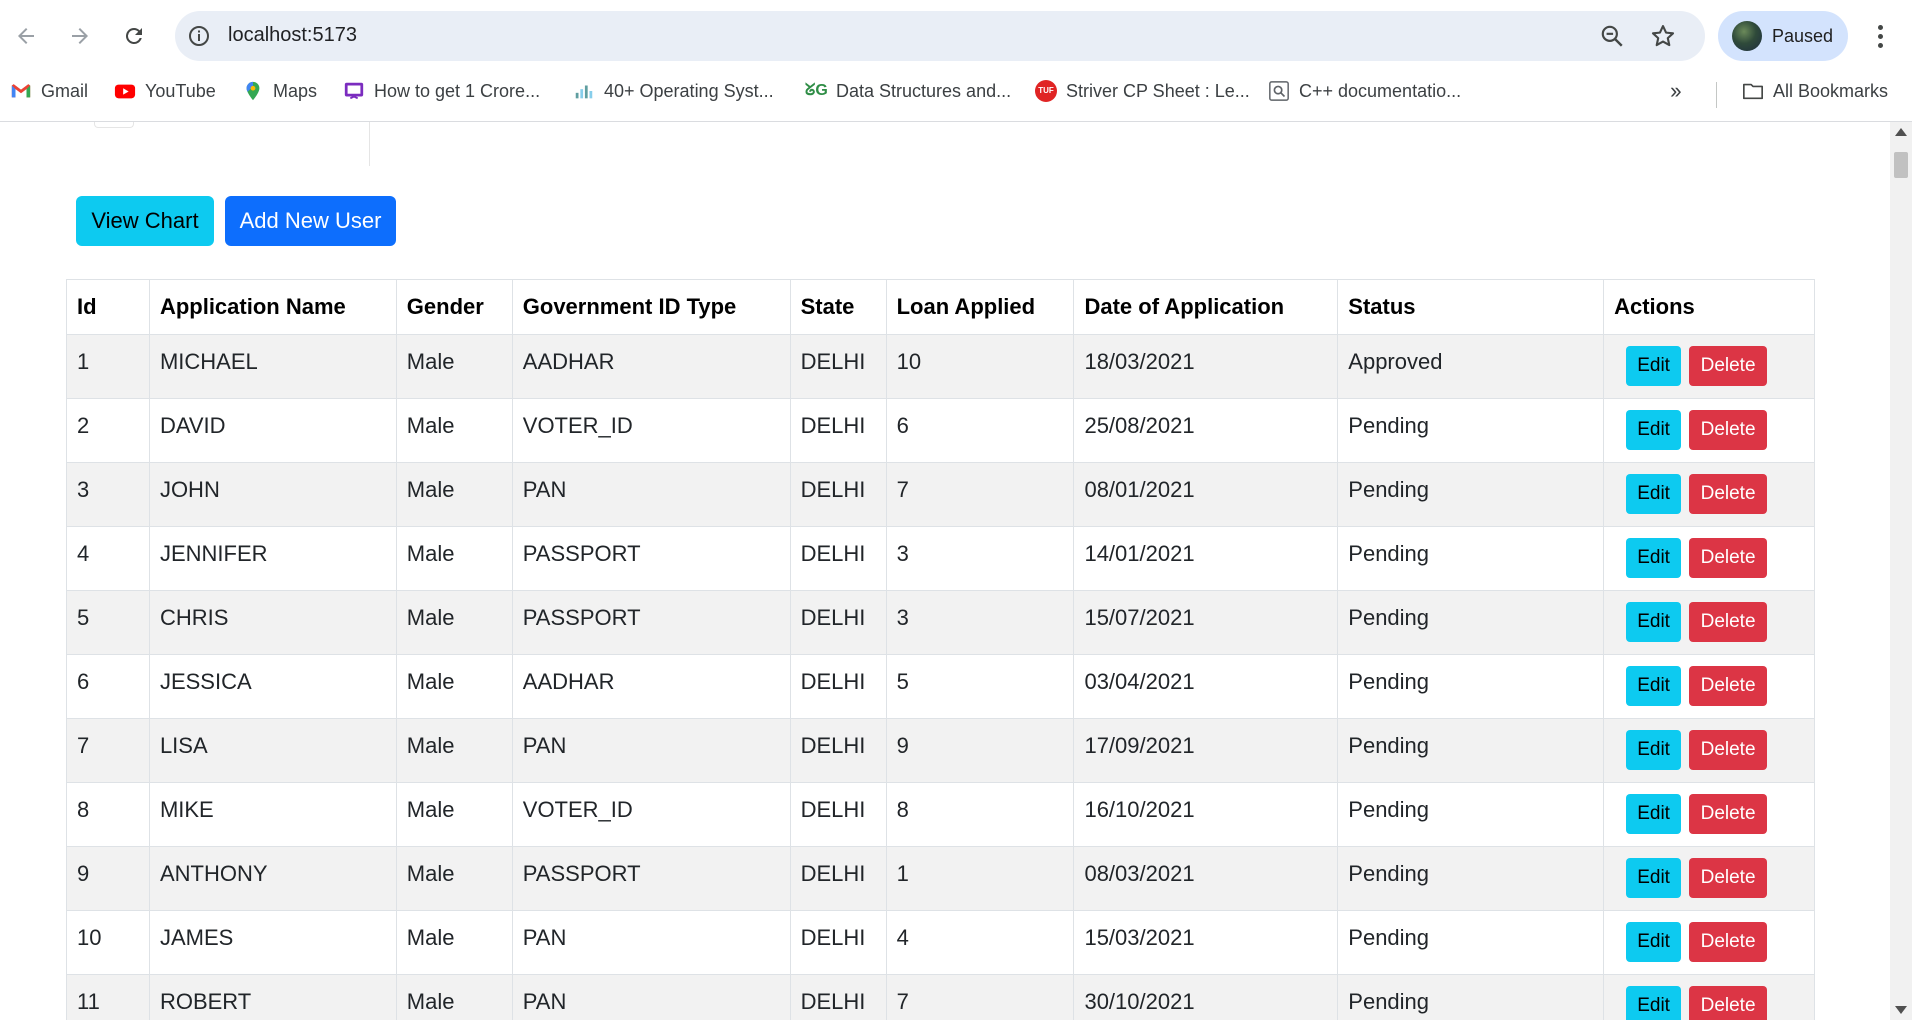  What do you see at coordinates (980, 750) in the screenshot?
I see `cell-loan-applied: 9` at bounding box center [980, 750].